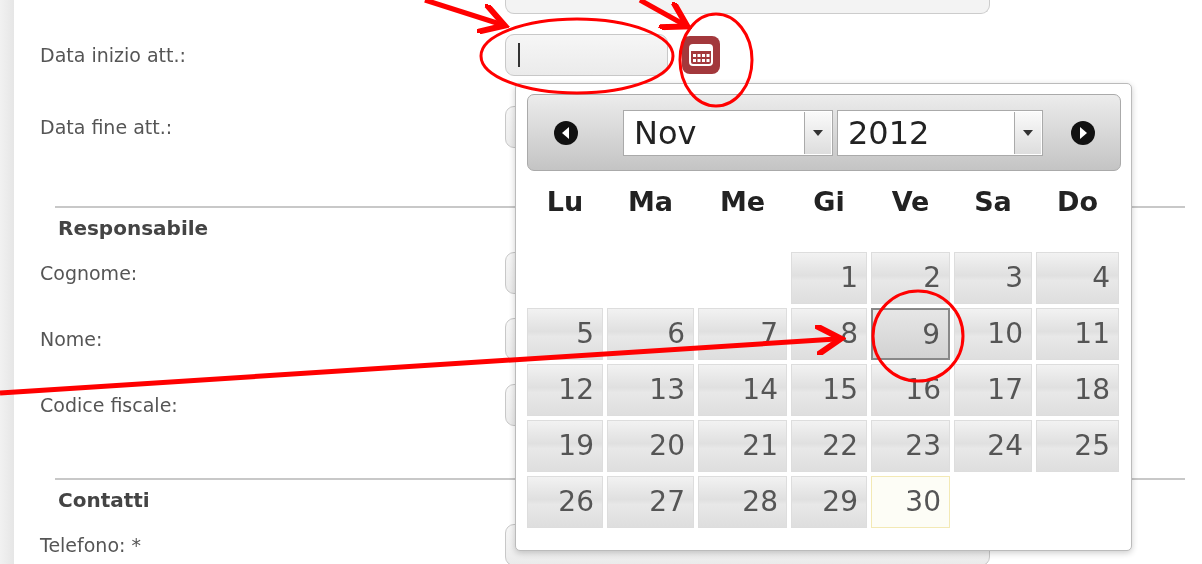 The width and height of the screenshot is (1202, 564). Describe the element at coordinates (109, 405) in the screenshot. I see `field-label: Codice fiscale:` at that location.